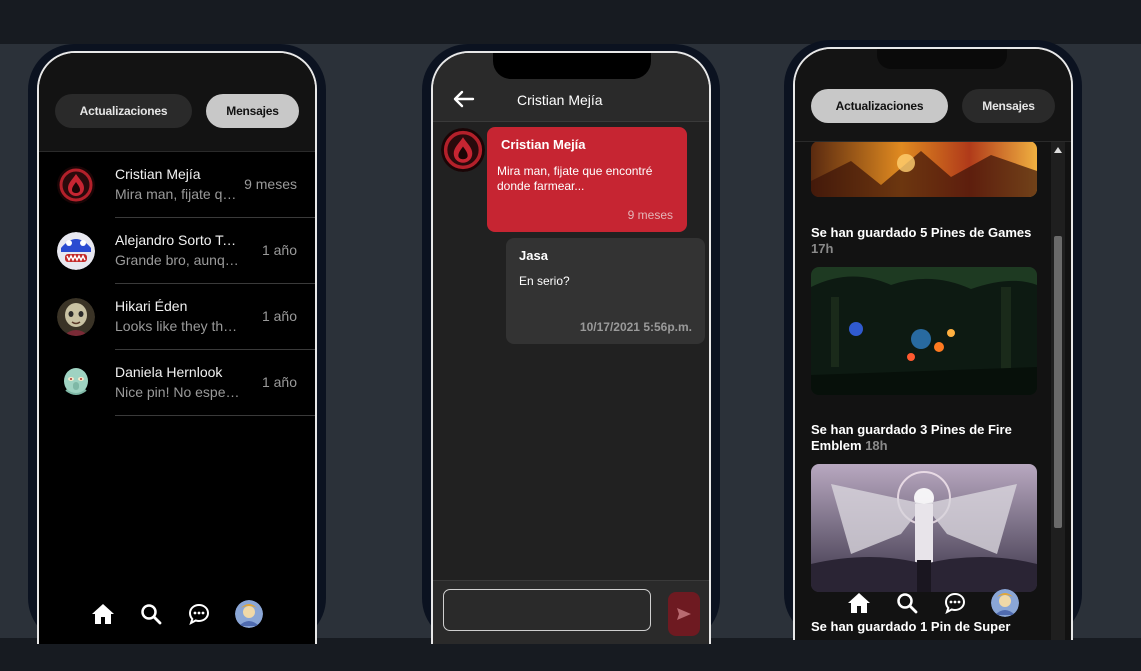 The height and width of the screenshot is (671, 1141). I want to click on scroll-thumb, so click(1058, 382).